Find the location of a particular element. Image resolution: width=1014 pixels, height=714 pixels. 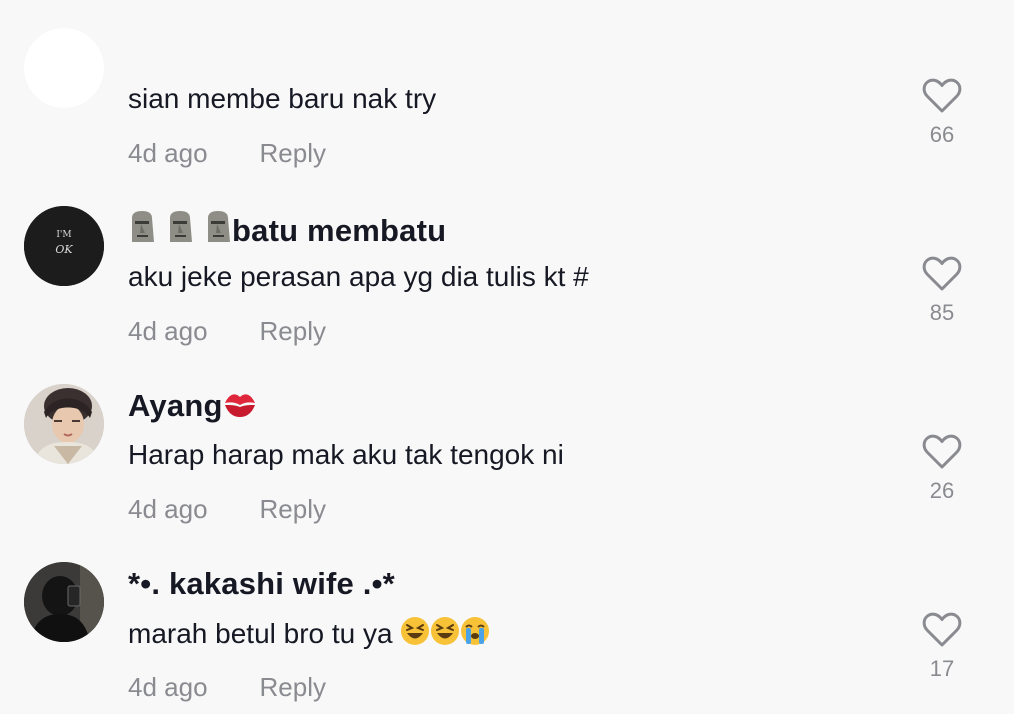

comment-username: Ayang is located at coordinates (192, 407).